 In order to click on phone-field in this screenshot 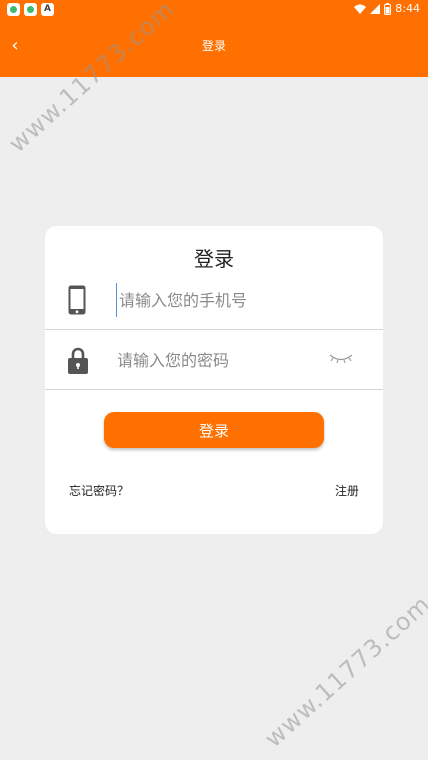, I will do `click(214, 300)`.